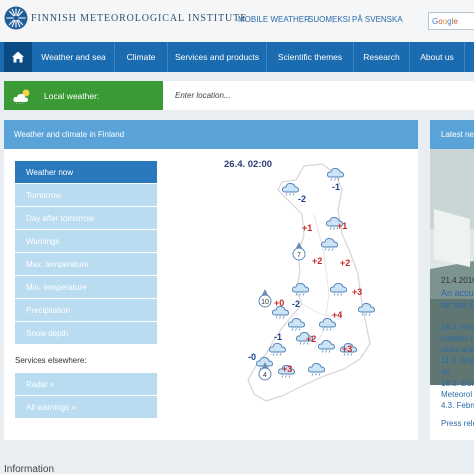 Image resolution: width=474 pixels, height=474 pixels. I want to click on press-releases-link: Press rele, so click(457, 423).